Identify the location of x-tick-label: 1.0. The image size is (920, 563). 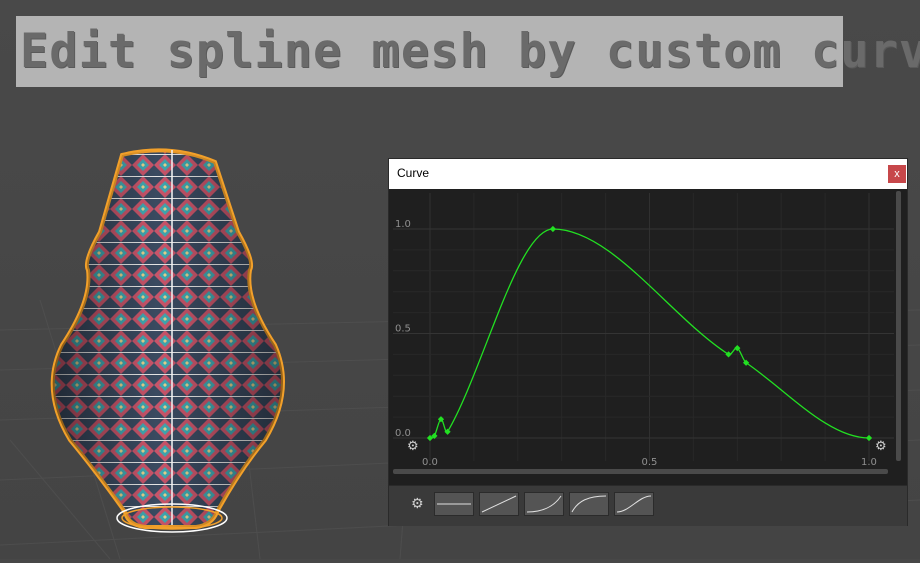
(869, 462).